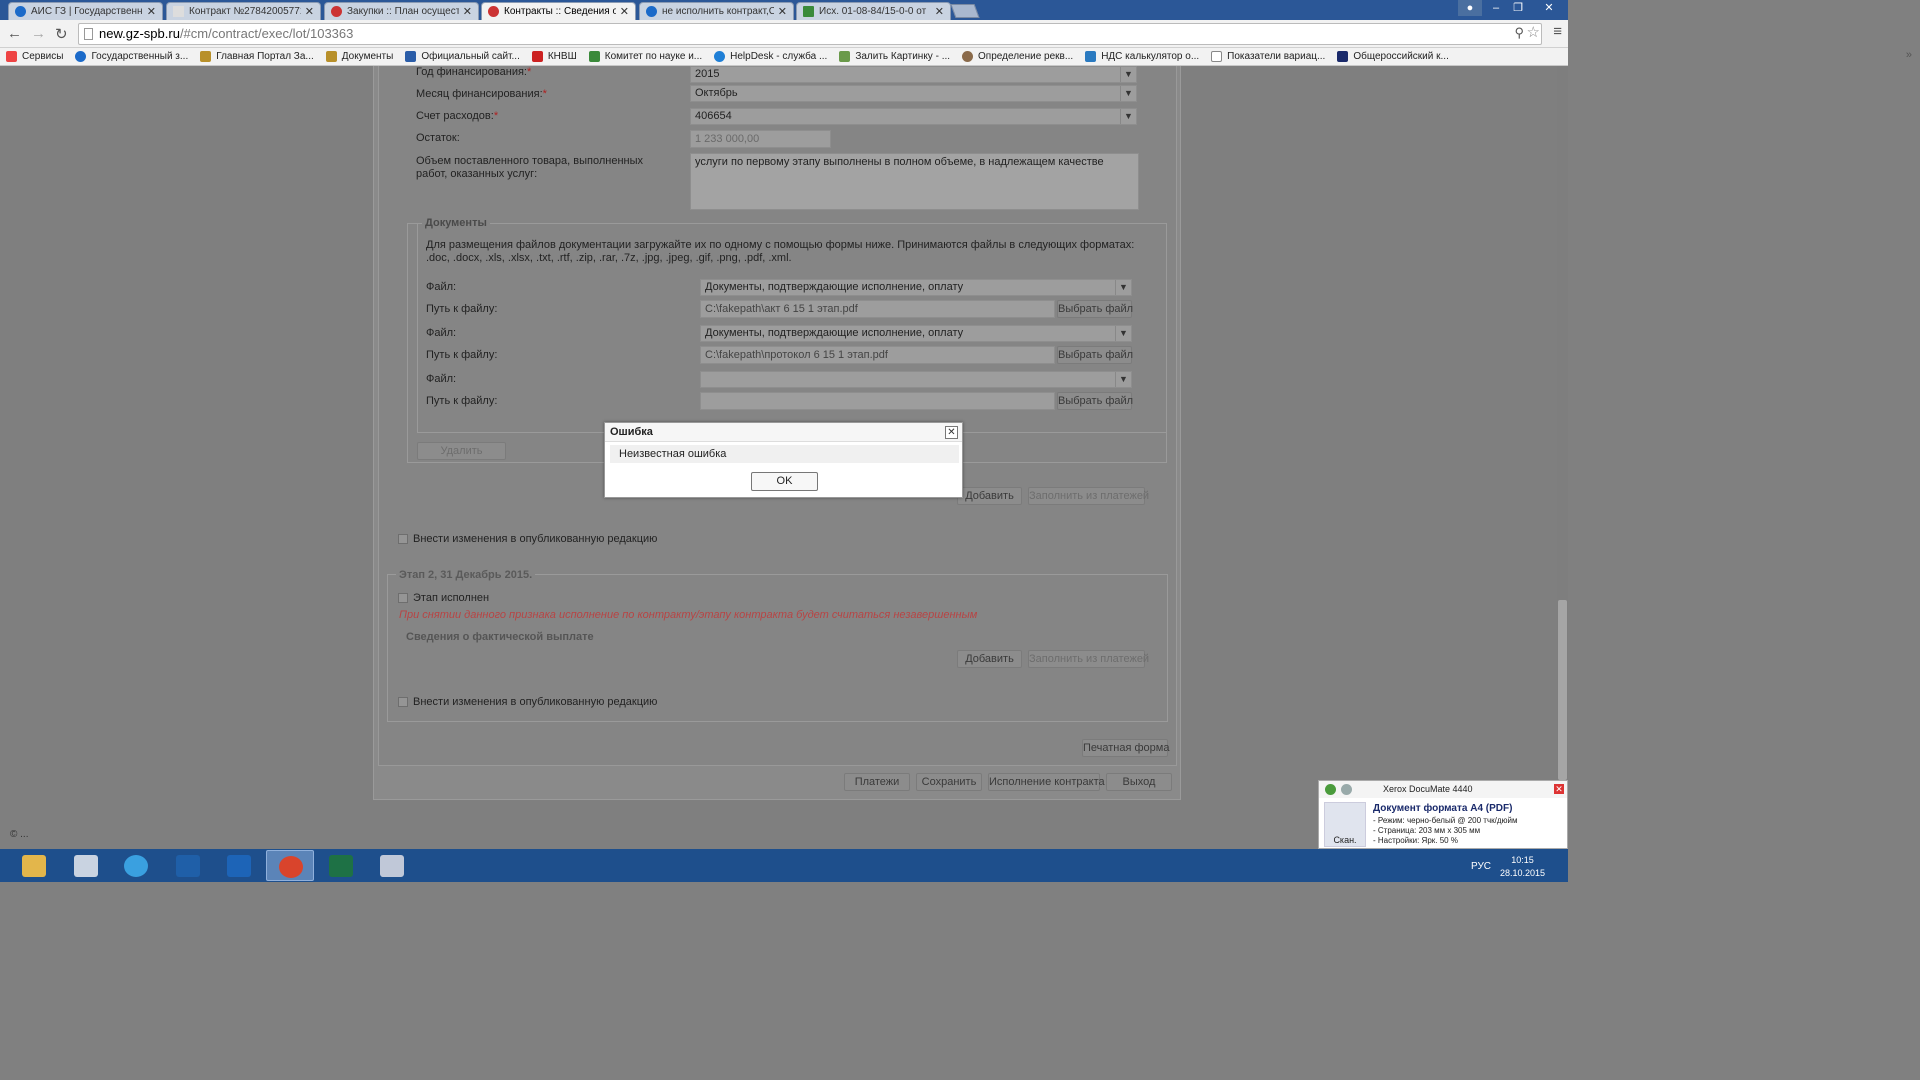 Image resolution: width=1920 pixels, height=1080 pixels. What do you see at coordinates (500, 637) in the screenshot?
I see `payment-info-title: Сведения о фактической выплате` at bounding box center [500, 637].